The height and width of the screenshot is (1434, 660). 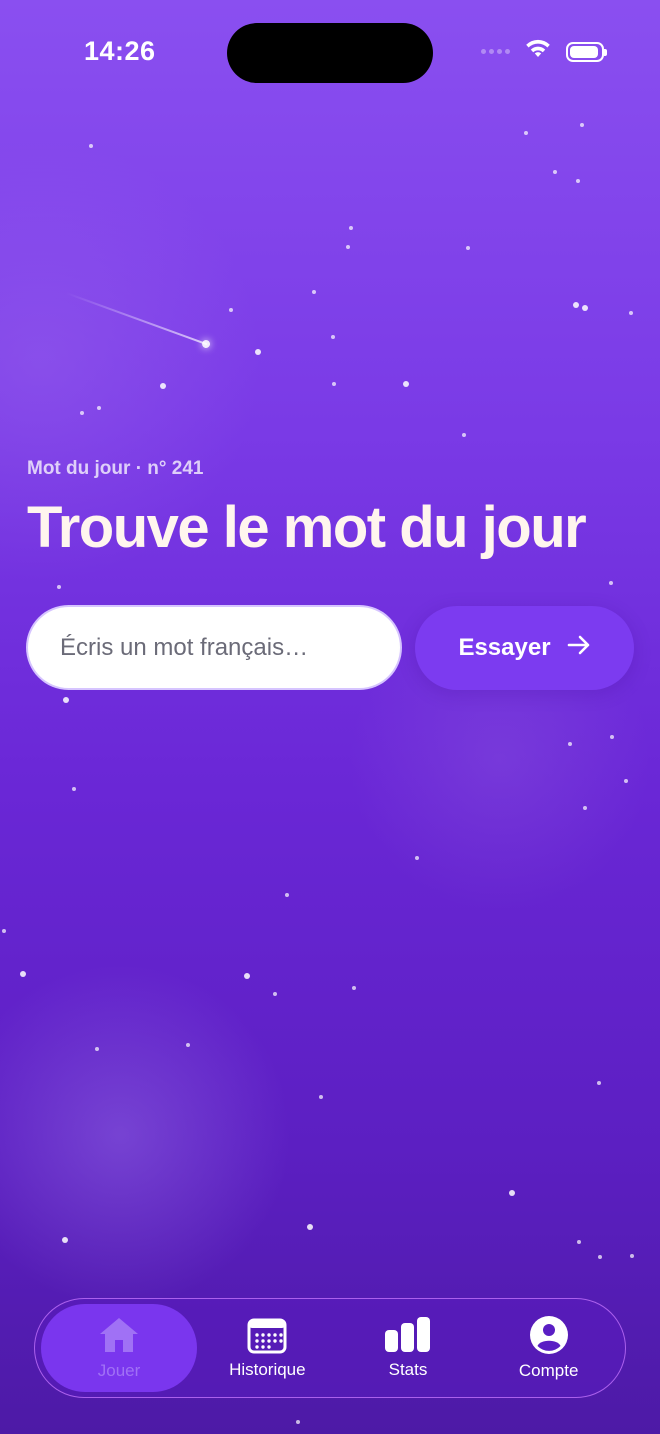 I want to click on try-button: Essayer, so click(x=524, y=648).